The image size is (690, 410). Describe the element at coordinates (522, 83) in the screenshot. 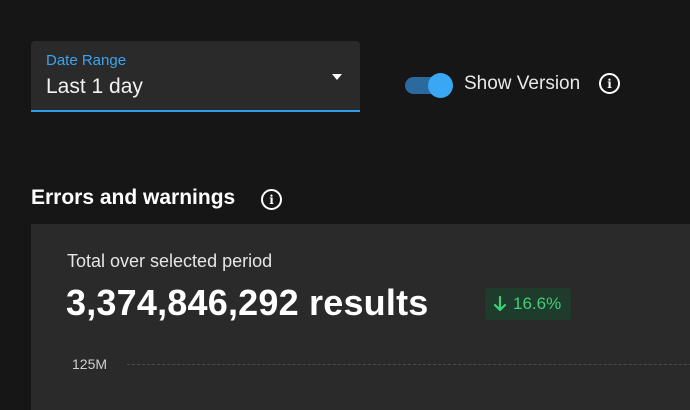

I see `show-version-label: Show Version` at that location.